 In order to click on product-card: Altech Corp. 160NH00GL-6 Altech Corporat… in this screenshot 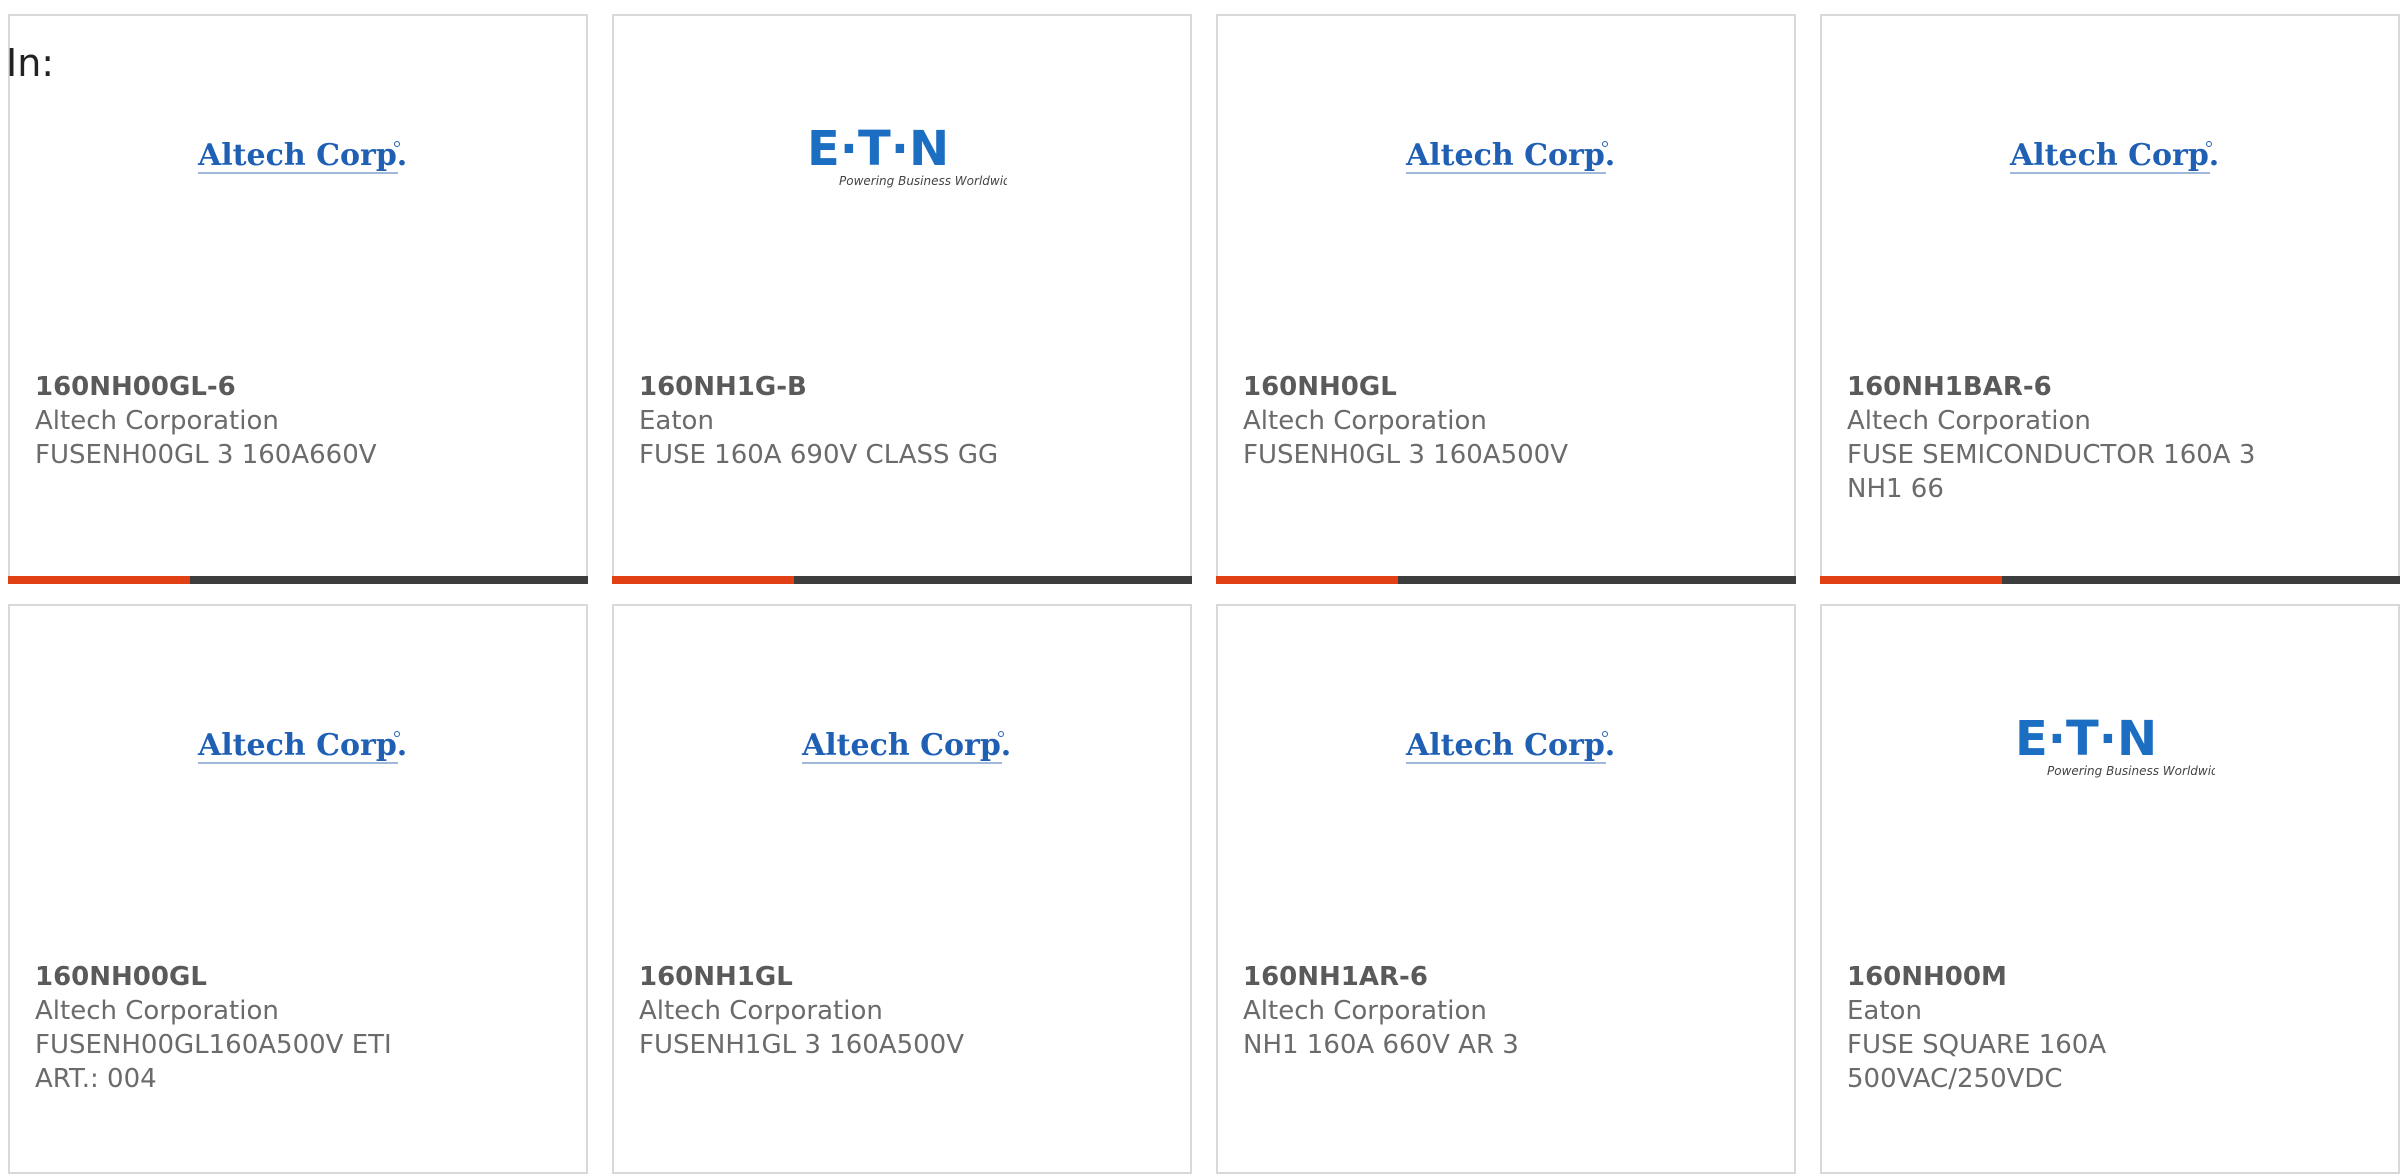, I will do `click(298, 299)`.